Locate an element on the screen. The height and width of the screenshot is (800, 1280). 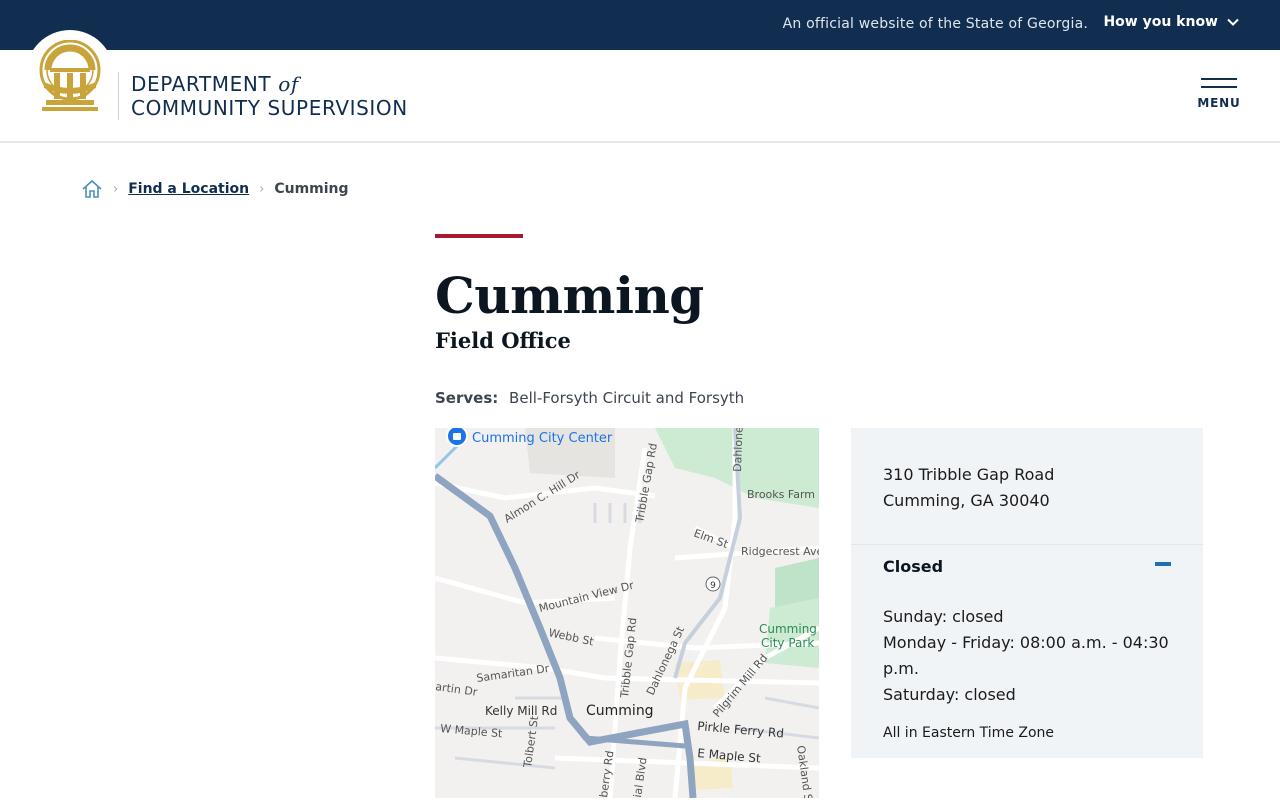
title-accent-rule is located at coordinates (479, 236).